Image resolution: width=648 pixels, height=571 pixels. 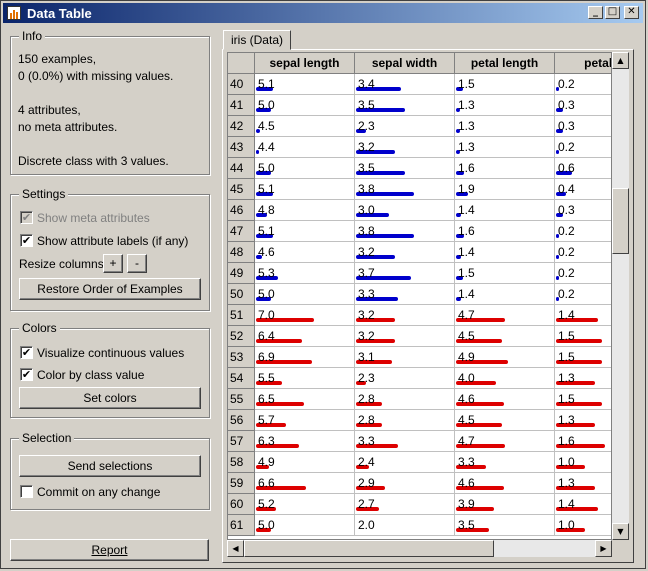 What do you see at coordinates (505, 504) in the screenshot?
I see `table-cell: 3.9` at bounding box center [505, 504].